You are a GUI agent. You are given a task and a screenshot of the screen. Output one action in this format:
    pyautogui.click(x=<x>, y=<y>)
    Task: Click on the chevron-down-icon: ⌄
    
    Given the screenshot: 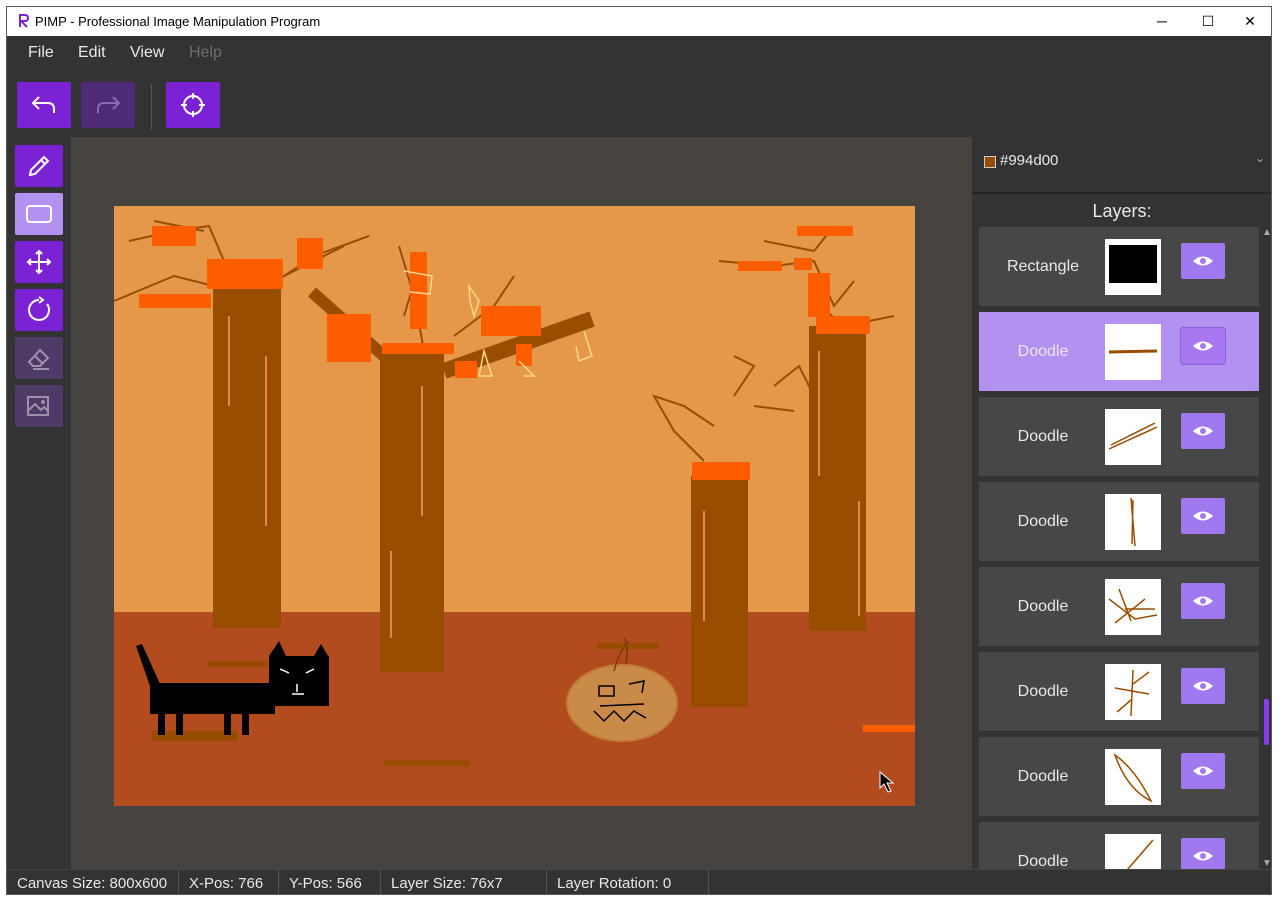 What is the action you would take?
    pyautogui.click(x=1260, y=158)
    